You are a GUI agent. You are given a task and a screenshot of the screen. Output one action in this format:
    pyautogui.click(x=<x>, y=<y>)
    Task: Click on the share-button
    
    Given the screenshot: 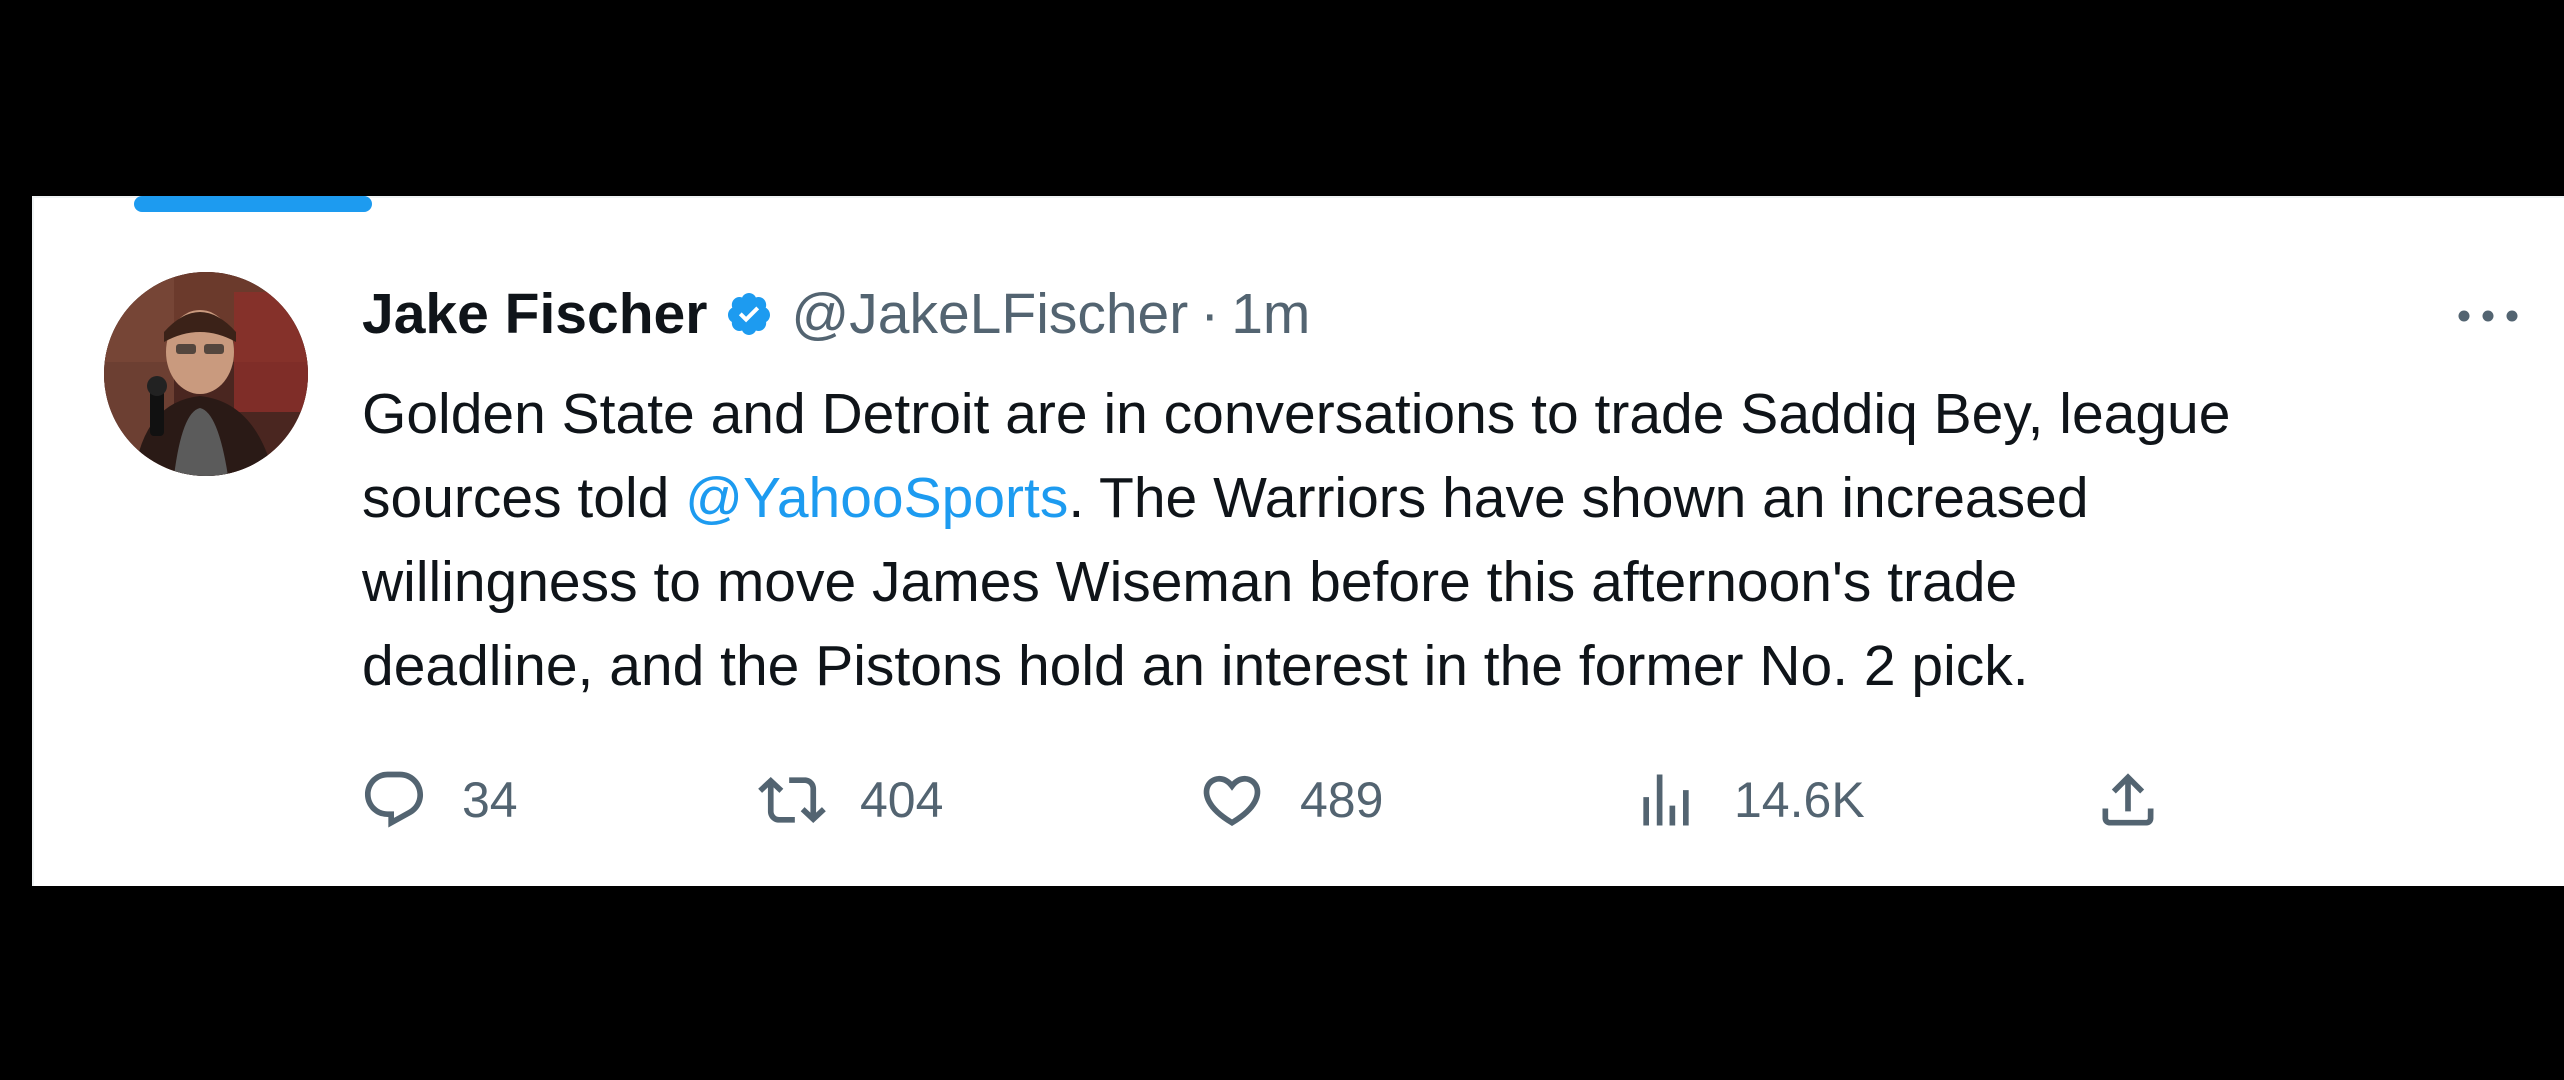 What is the action you would take?
    pyautogui.click(x=2128, y=800)
    